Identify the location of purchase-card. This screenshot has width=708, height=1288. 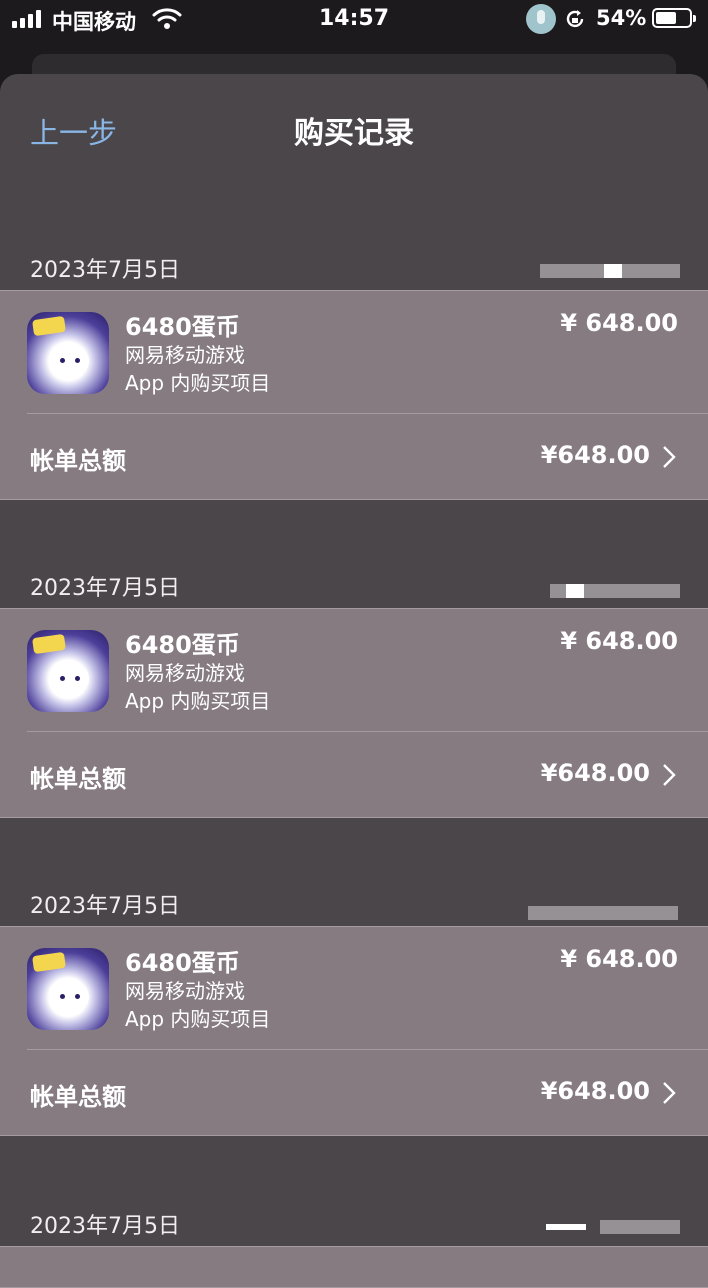
(354, 1267).